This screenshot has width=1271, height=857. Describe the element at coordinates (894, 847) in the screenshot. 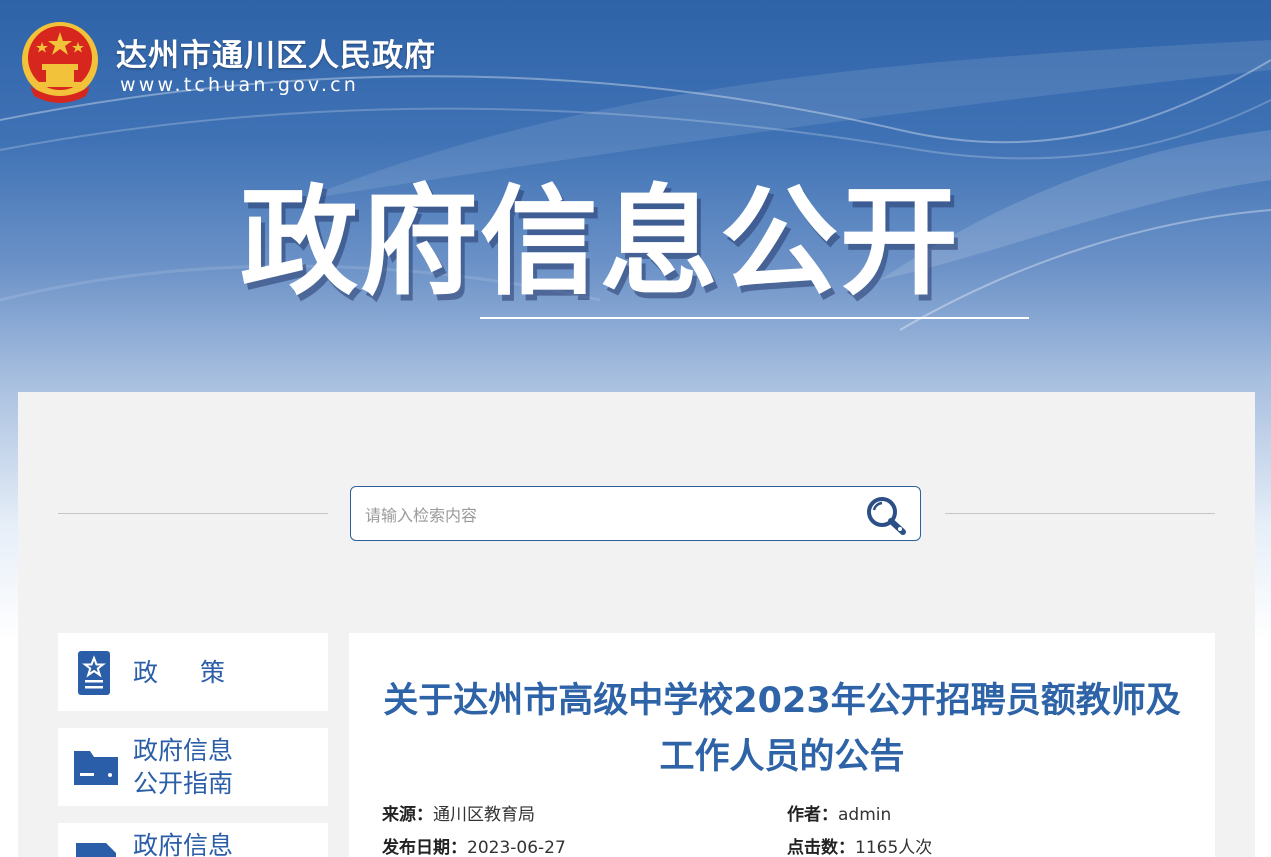

I see `meta-clicks-value: 1165人次` at that location.